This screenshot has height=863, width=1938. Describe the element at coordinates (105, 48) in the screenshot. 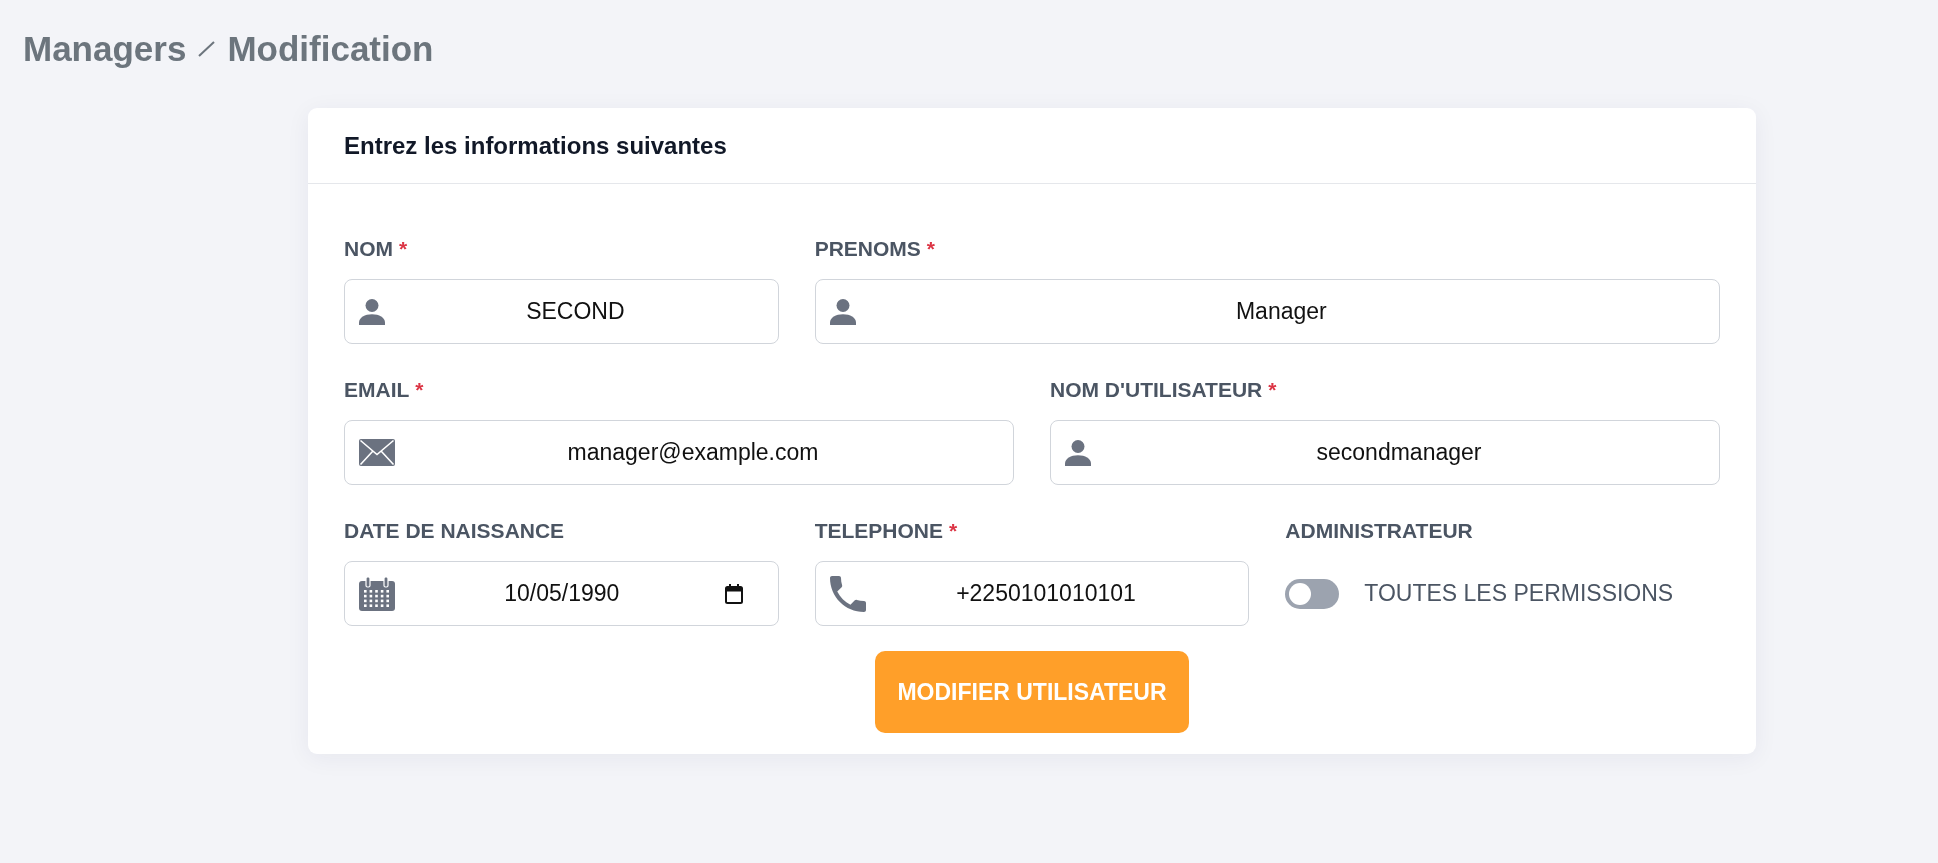

I see `breadcrumb-link: Managers` at that location.